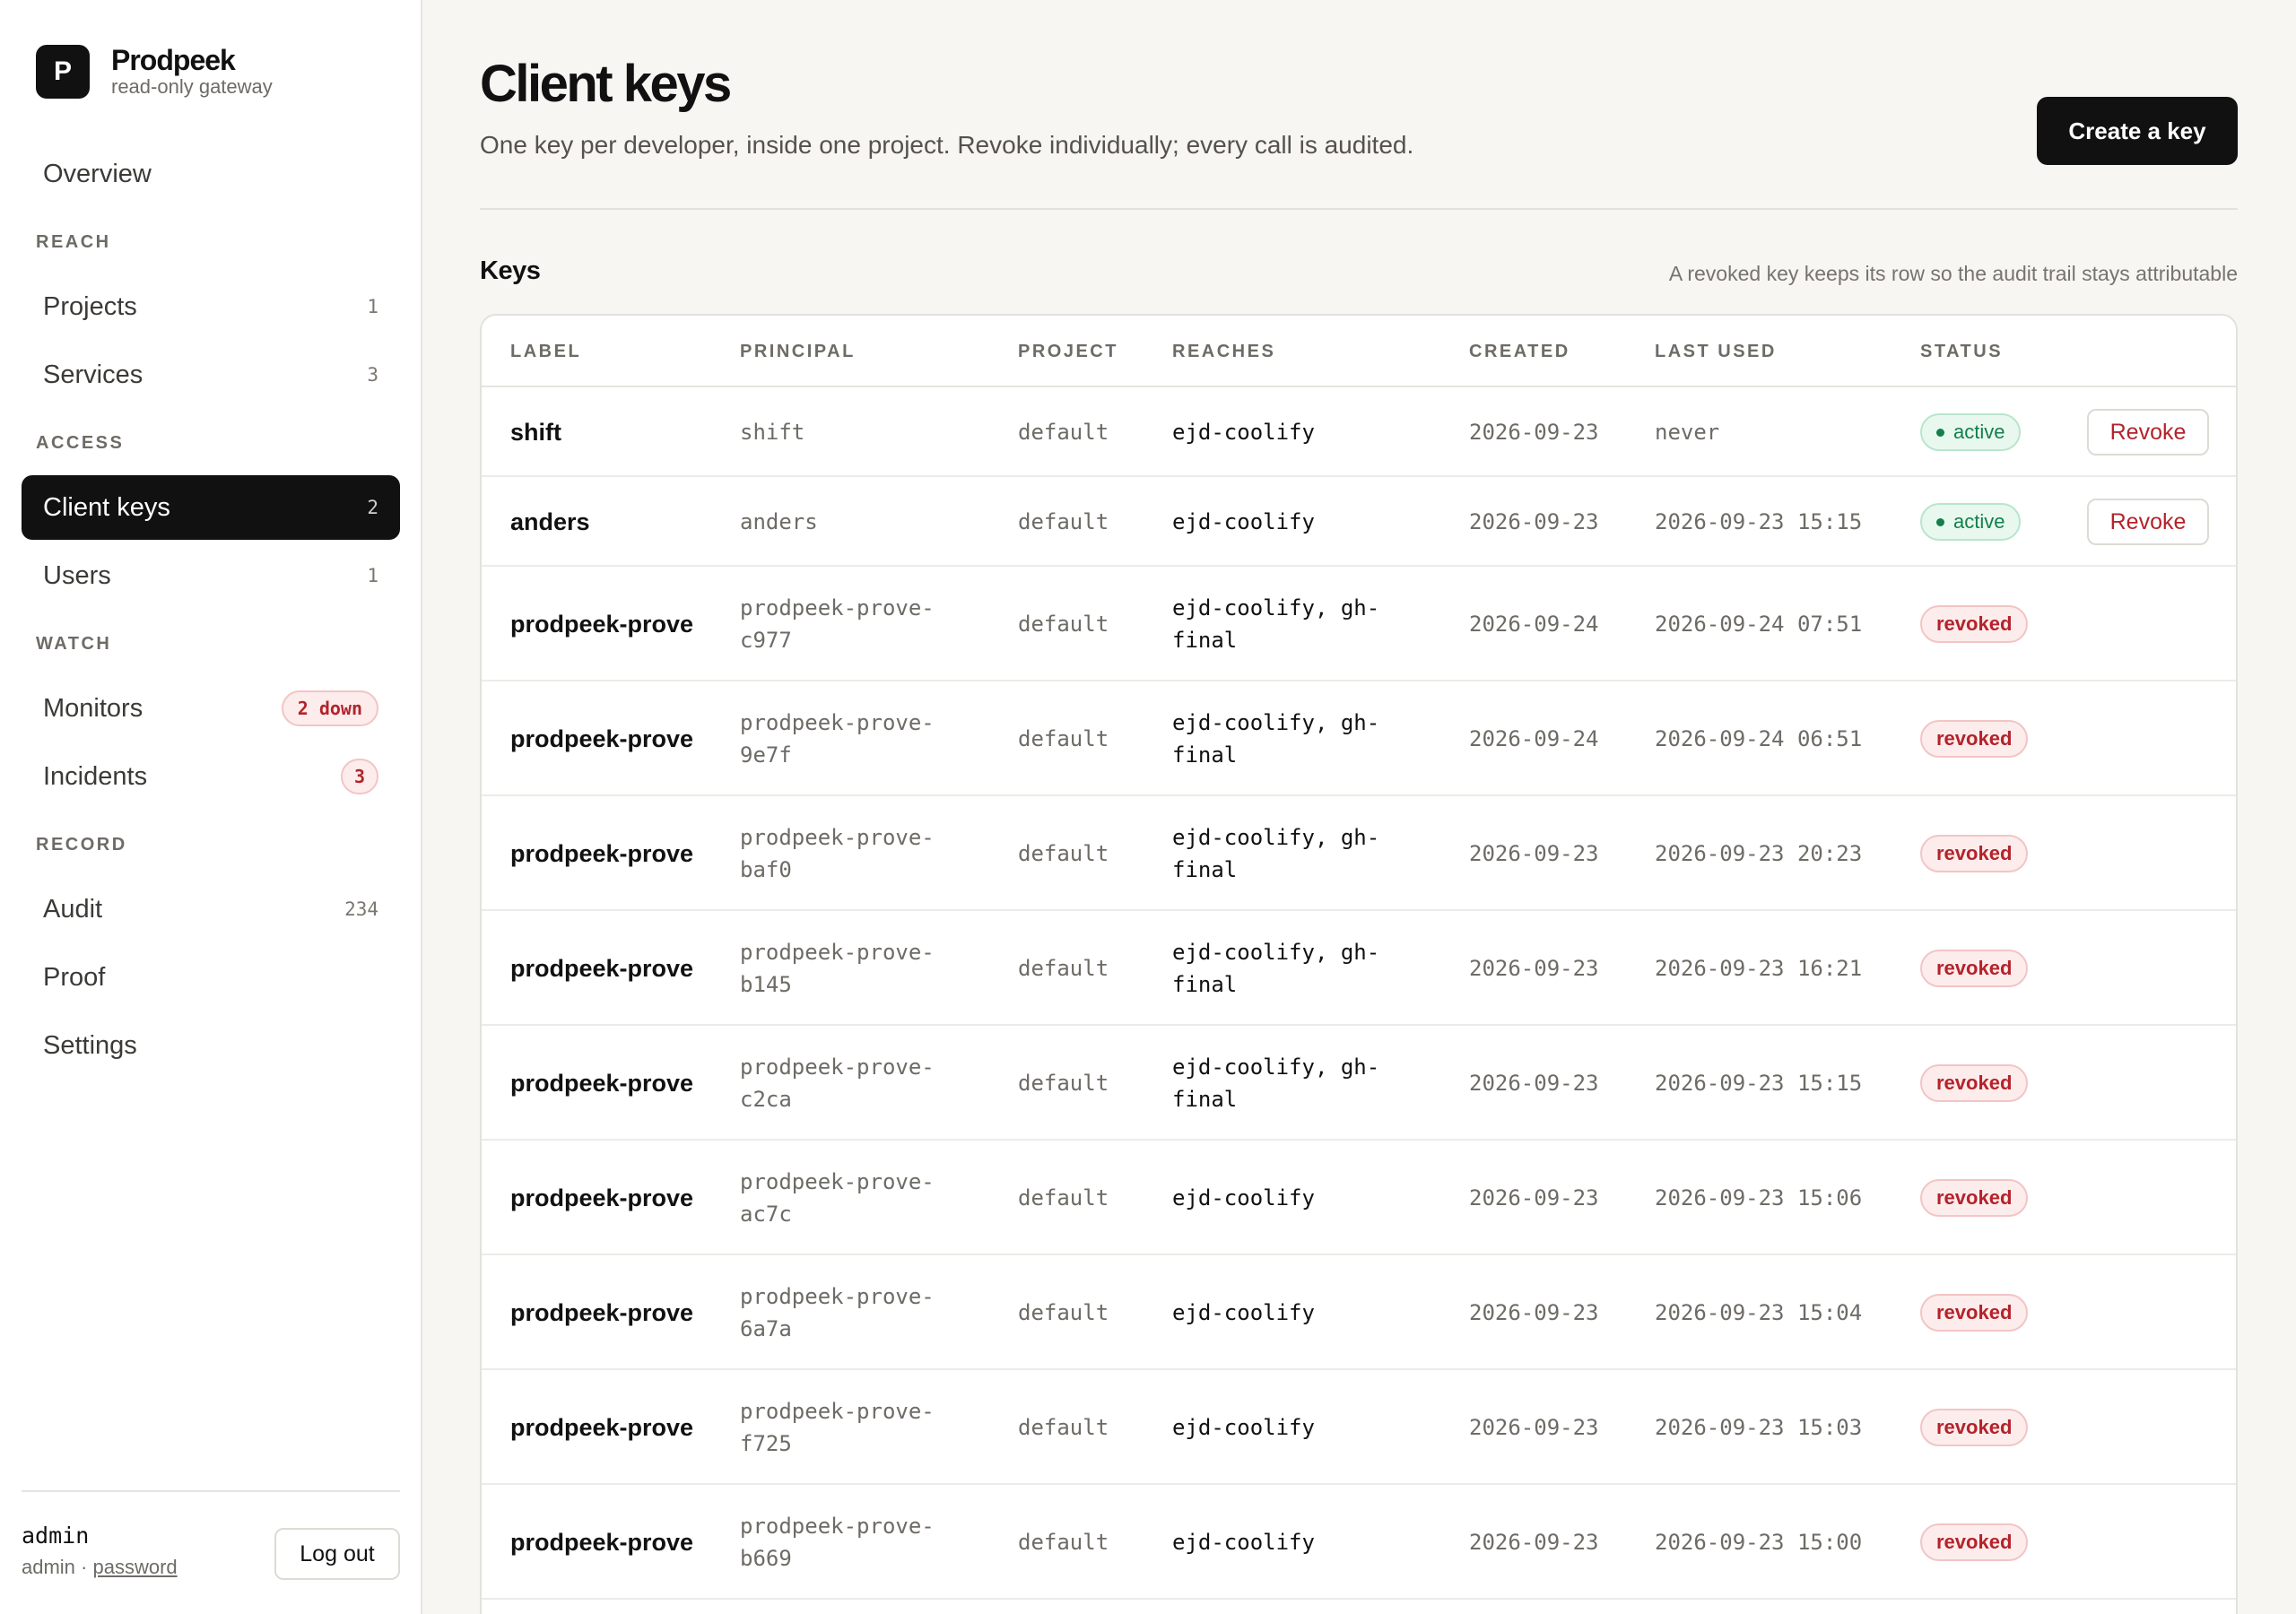 This screenshot has width=2296, height=1614. Describe the element at coordinates (211, 708) in the screenshot. I see `sidebar-item-monitors: Monitors 2 down` at that location.